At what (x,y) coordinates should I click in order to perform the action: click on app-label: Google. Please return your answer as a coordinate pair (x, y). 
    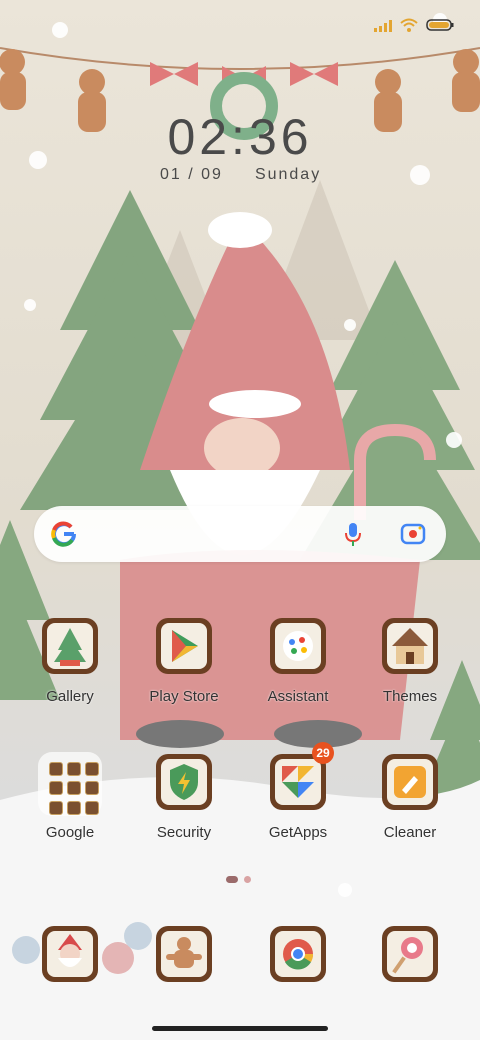
    Looking at the image, I should click on (70, 832).